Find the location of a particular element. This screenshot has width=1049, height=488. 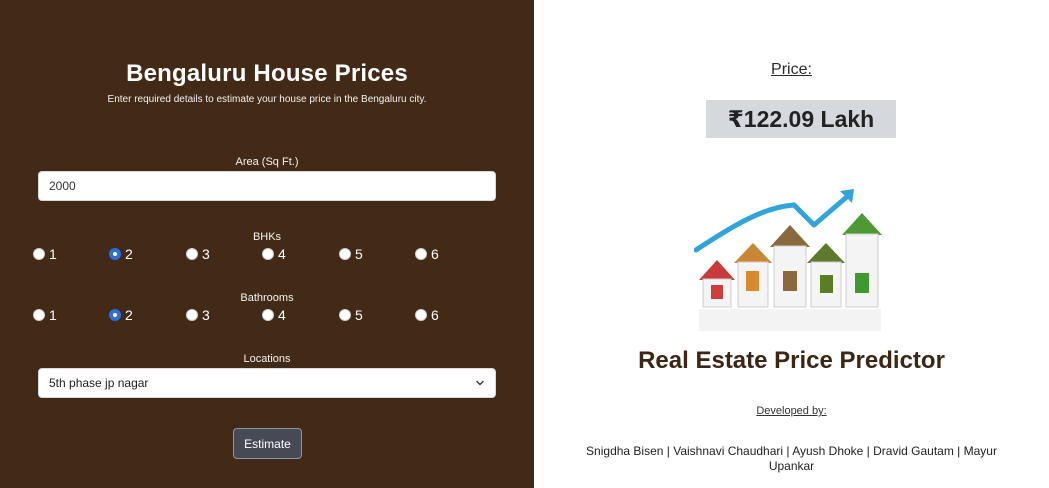

bathrooms-label: Bathrooms is located at coordinates (267, 298).